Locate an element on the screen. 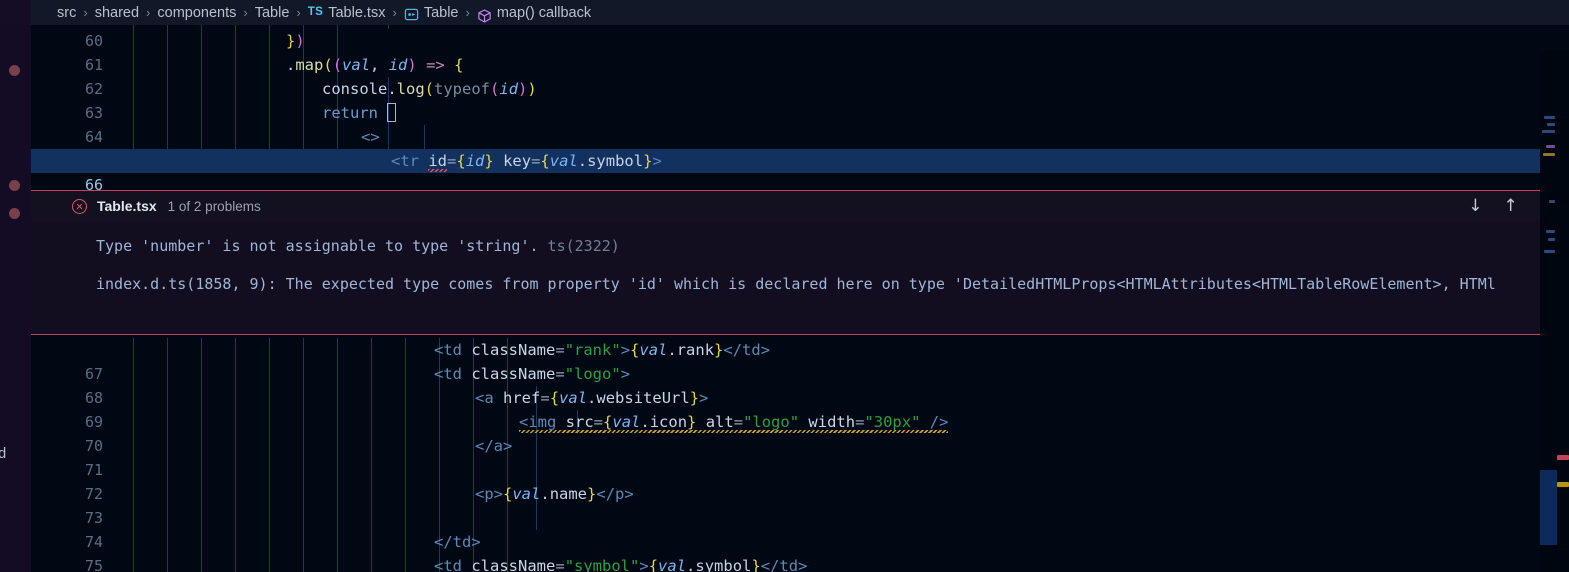  code-text: <> is located at coordinates (370, 137).